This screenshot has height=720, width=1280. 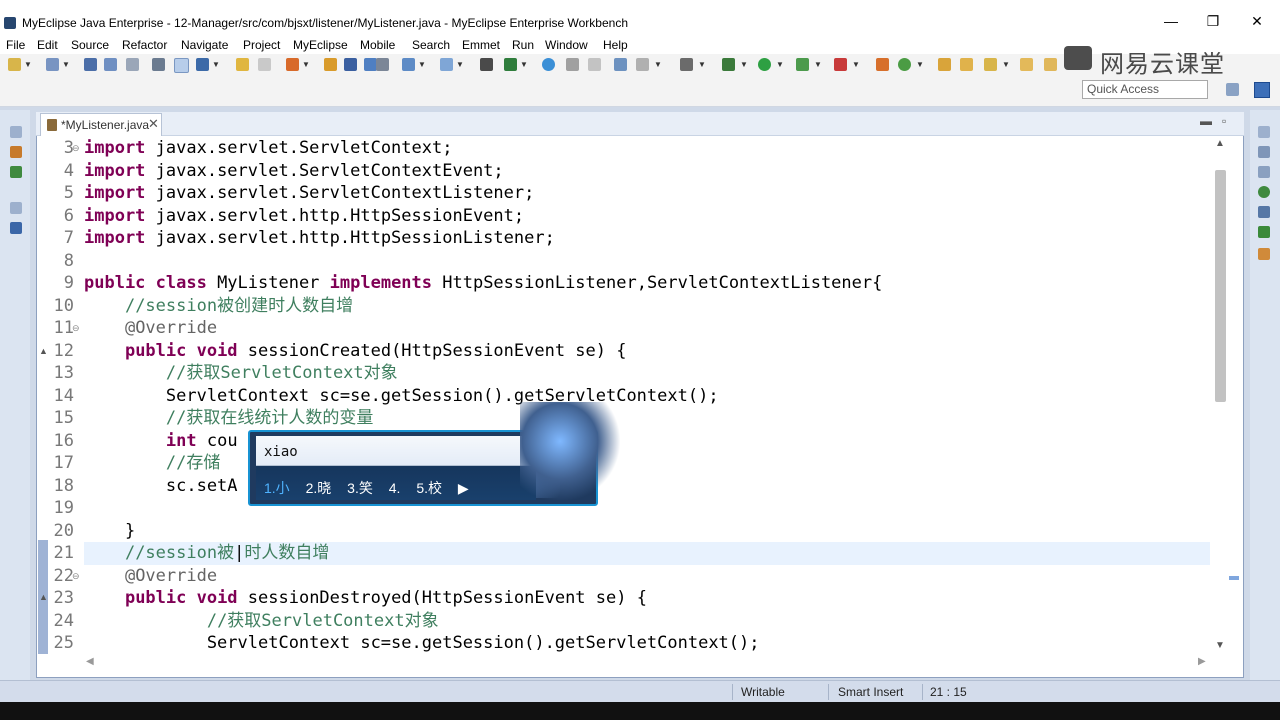 I want to click on problems-icon, so click(x=1264, y=232).